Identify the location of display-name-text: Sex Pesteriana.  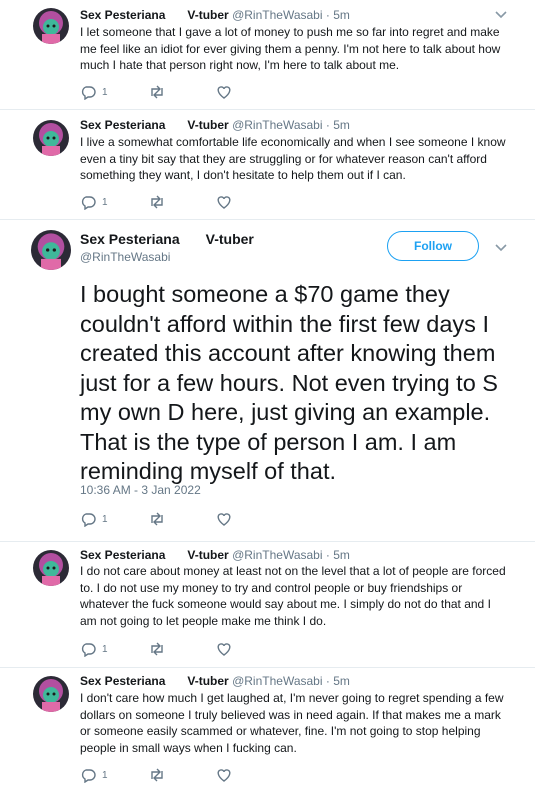
(130, 239).